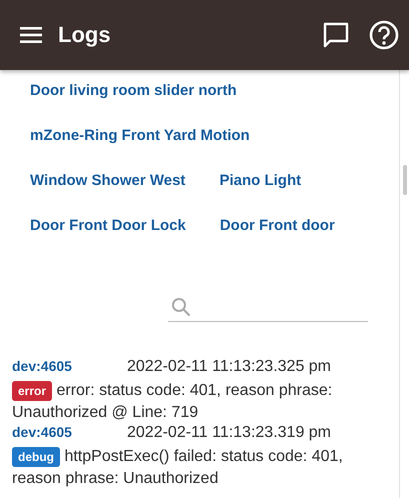 This screenshot has height=500, width=409. Describe the element at coordinates (260, 180) in the screenshot. I see `device-link: Piano Light` at that location.